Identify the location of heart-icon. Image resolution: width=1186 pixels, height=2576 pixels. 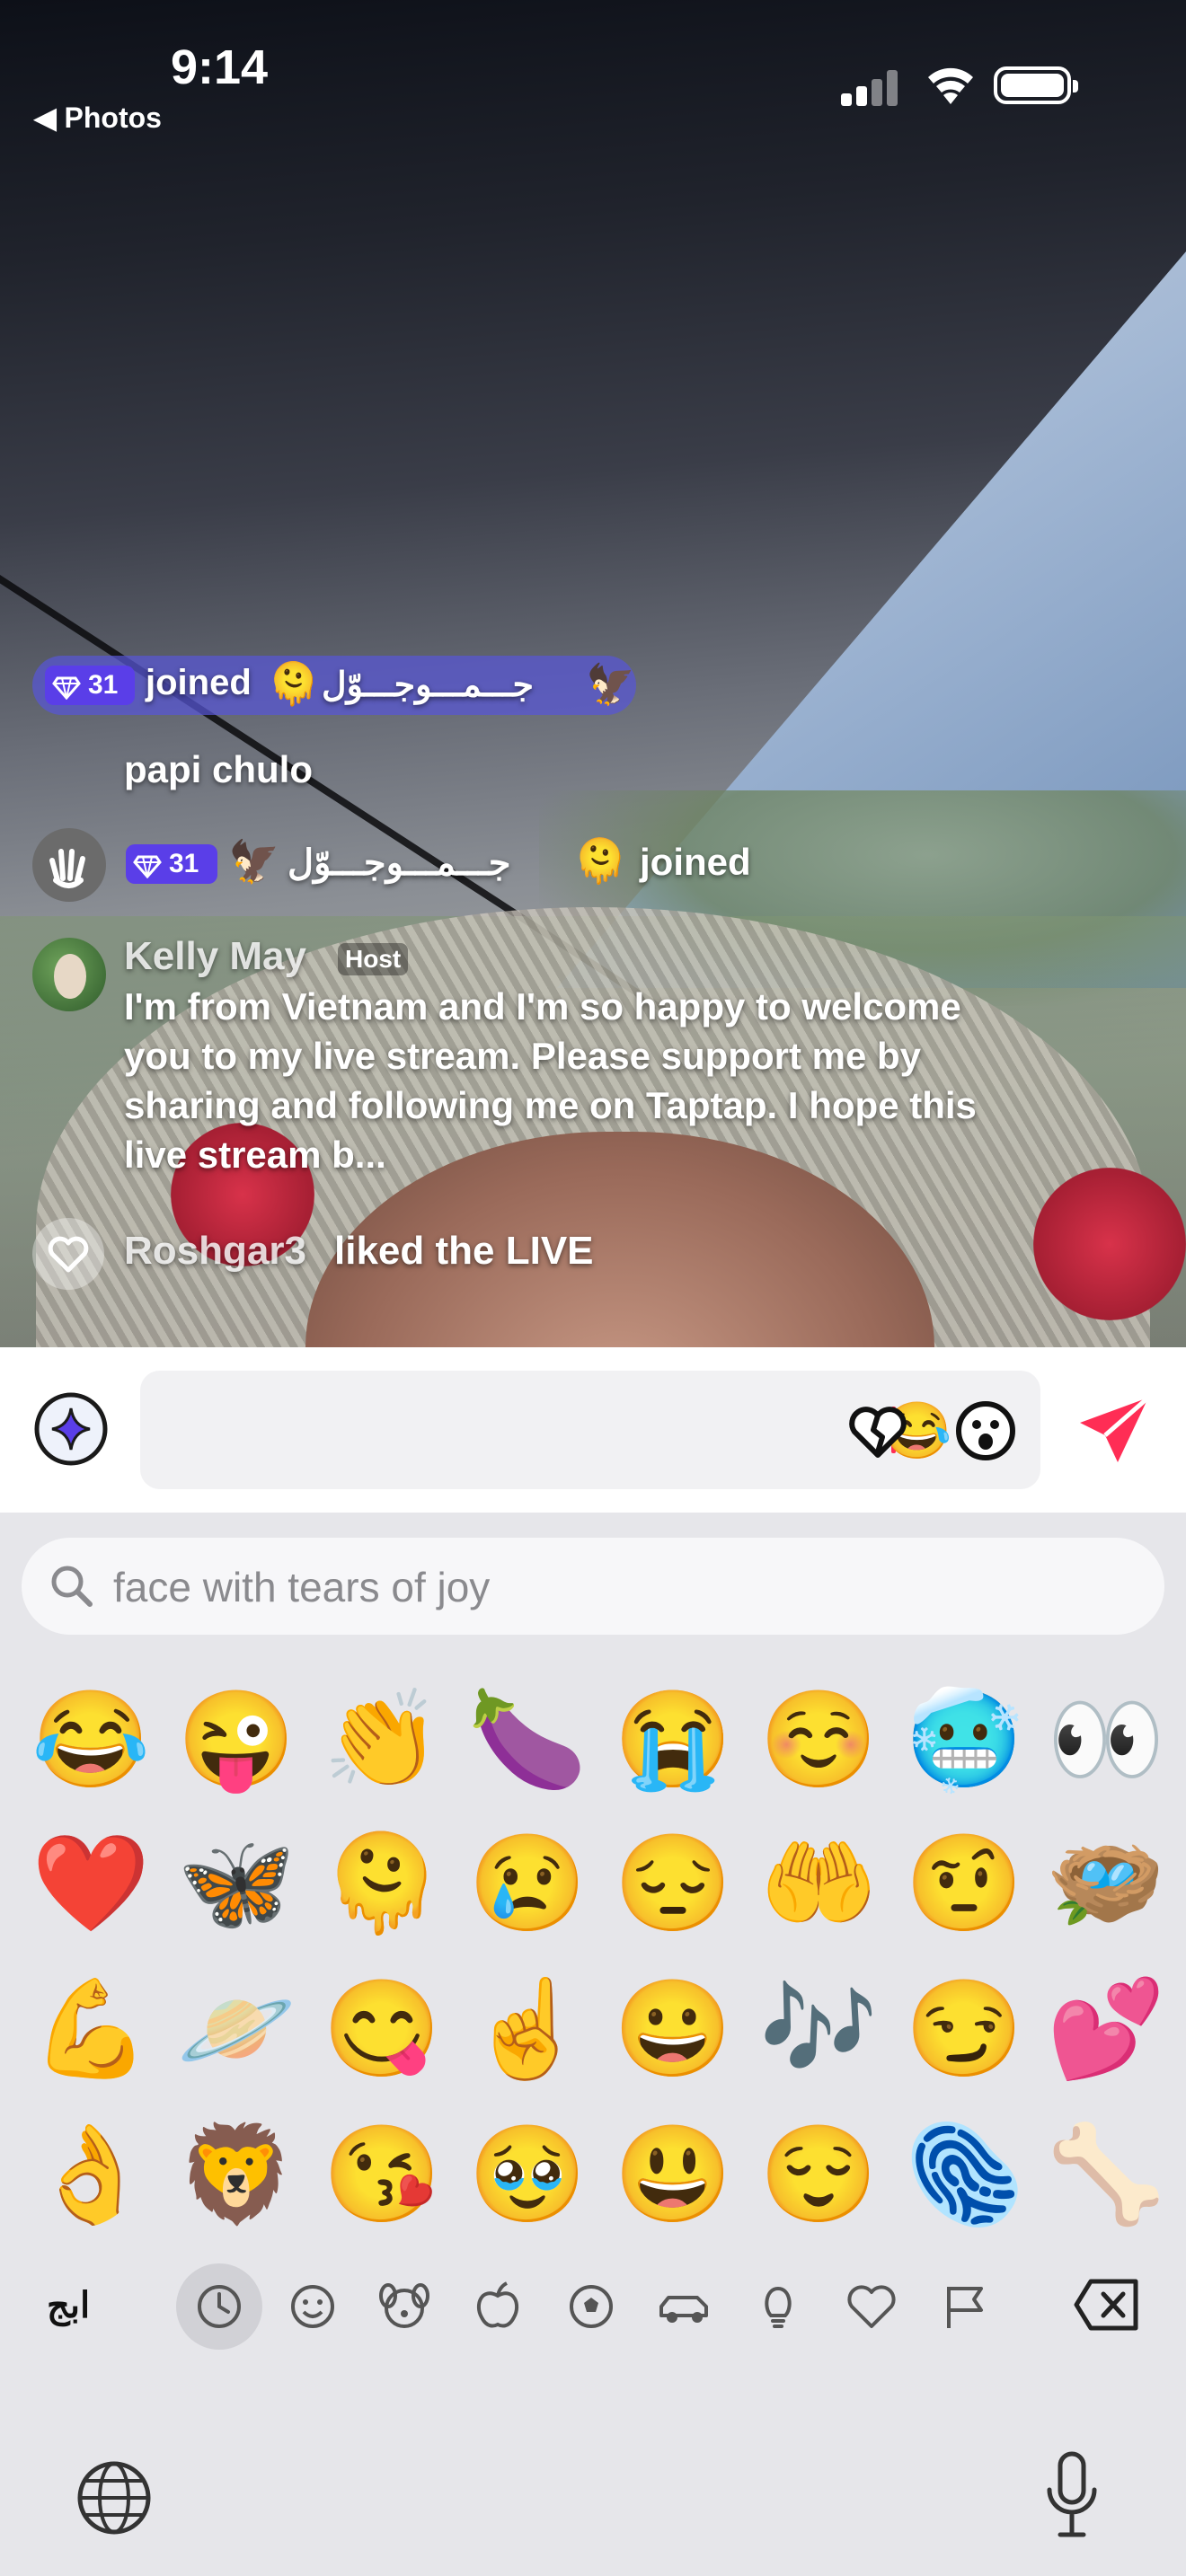
(871, 2306).